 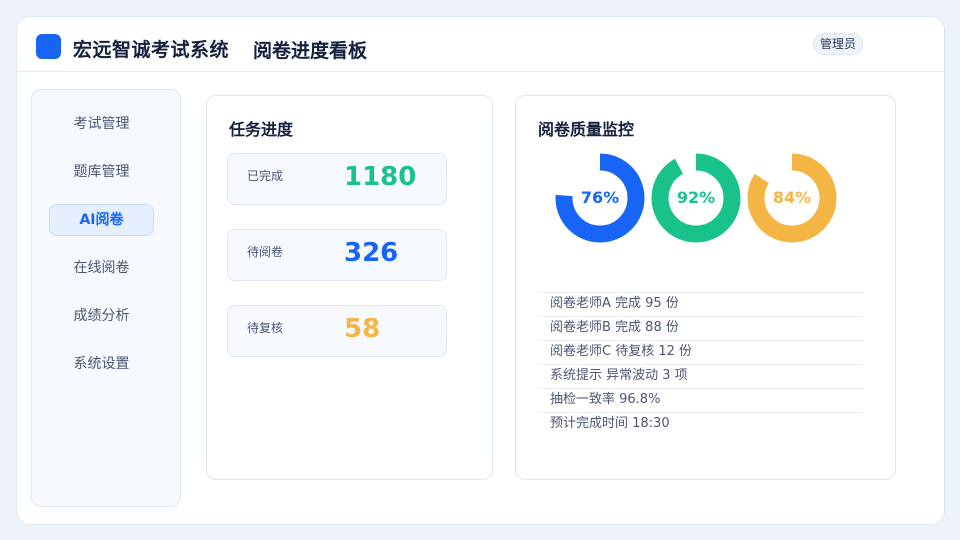 I want to click on donut-2-label: 92%, so click(x=696, y=197).